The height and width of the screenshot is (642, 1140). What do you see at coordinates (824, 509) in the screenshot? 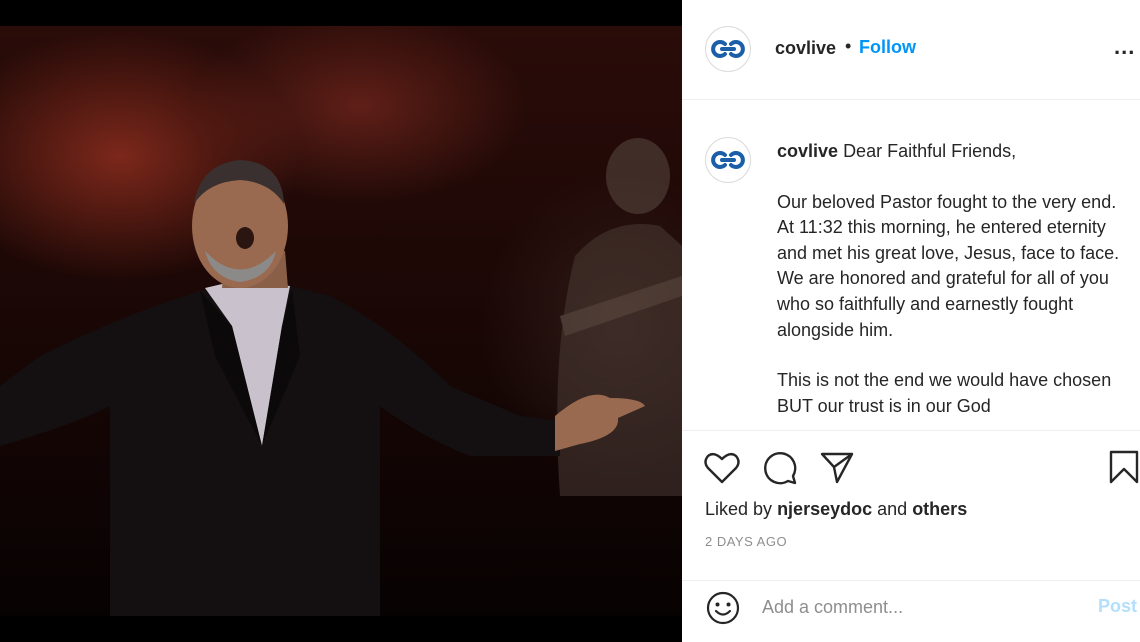
I see `liked-by-user-link: njerseydoc` at bounding box center [824, 509].